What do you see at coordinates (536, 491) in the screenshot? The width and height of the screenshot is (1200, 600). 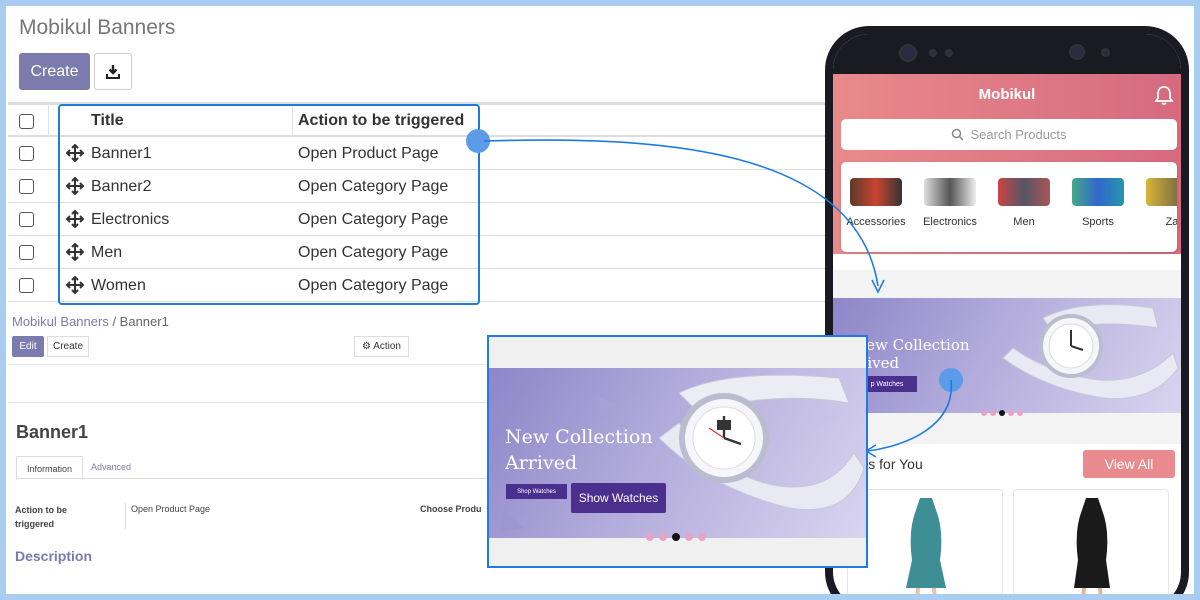 I see `shop-watches-button: Shop Watches` at bounding box center [536, 491].